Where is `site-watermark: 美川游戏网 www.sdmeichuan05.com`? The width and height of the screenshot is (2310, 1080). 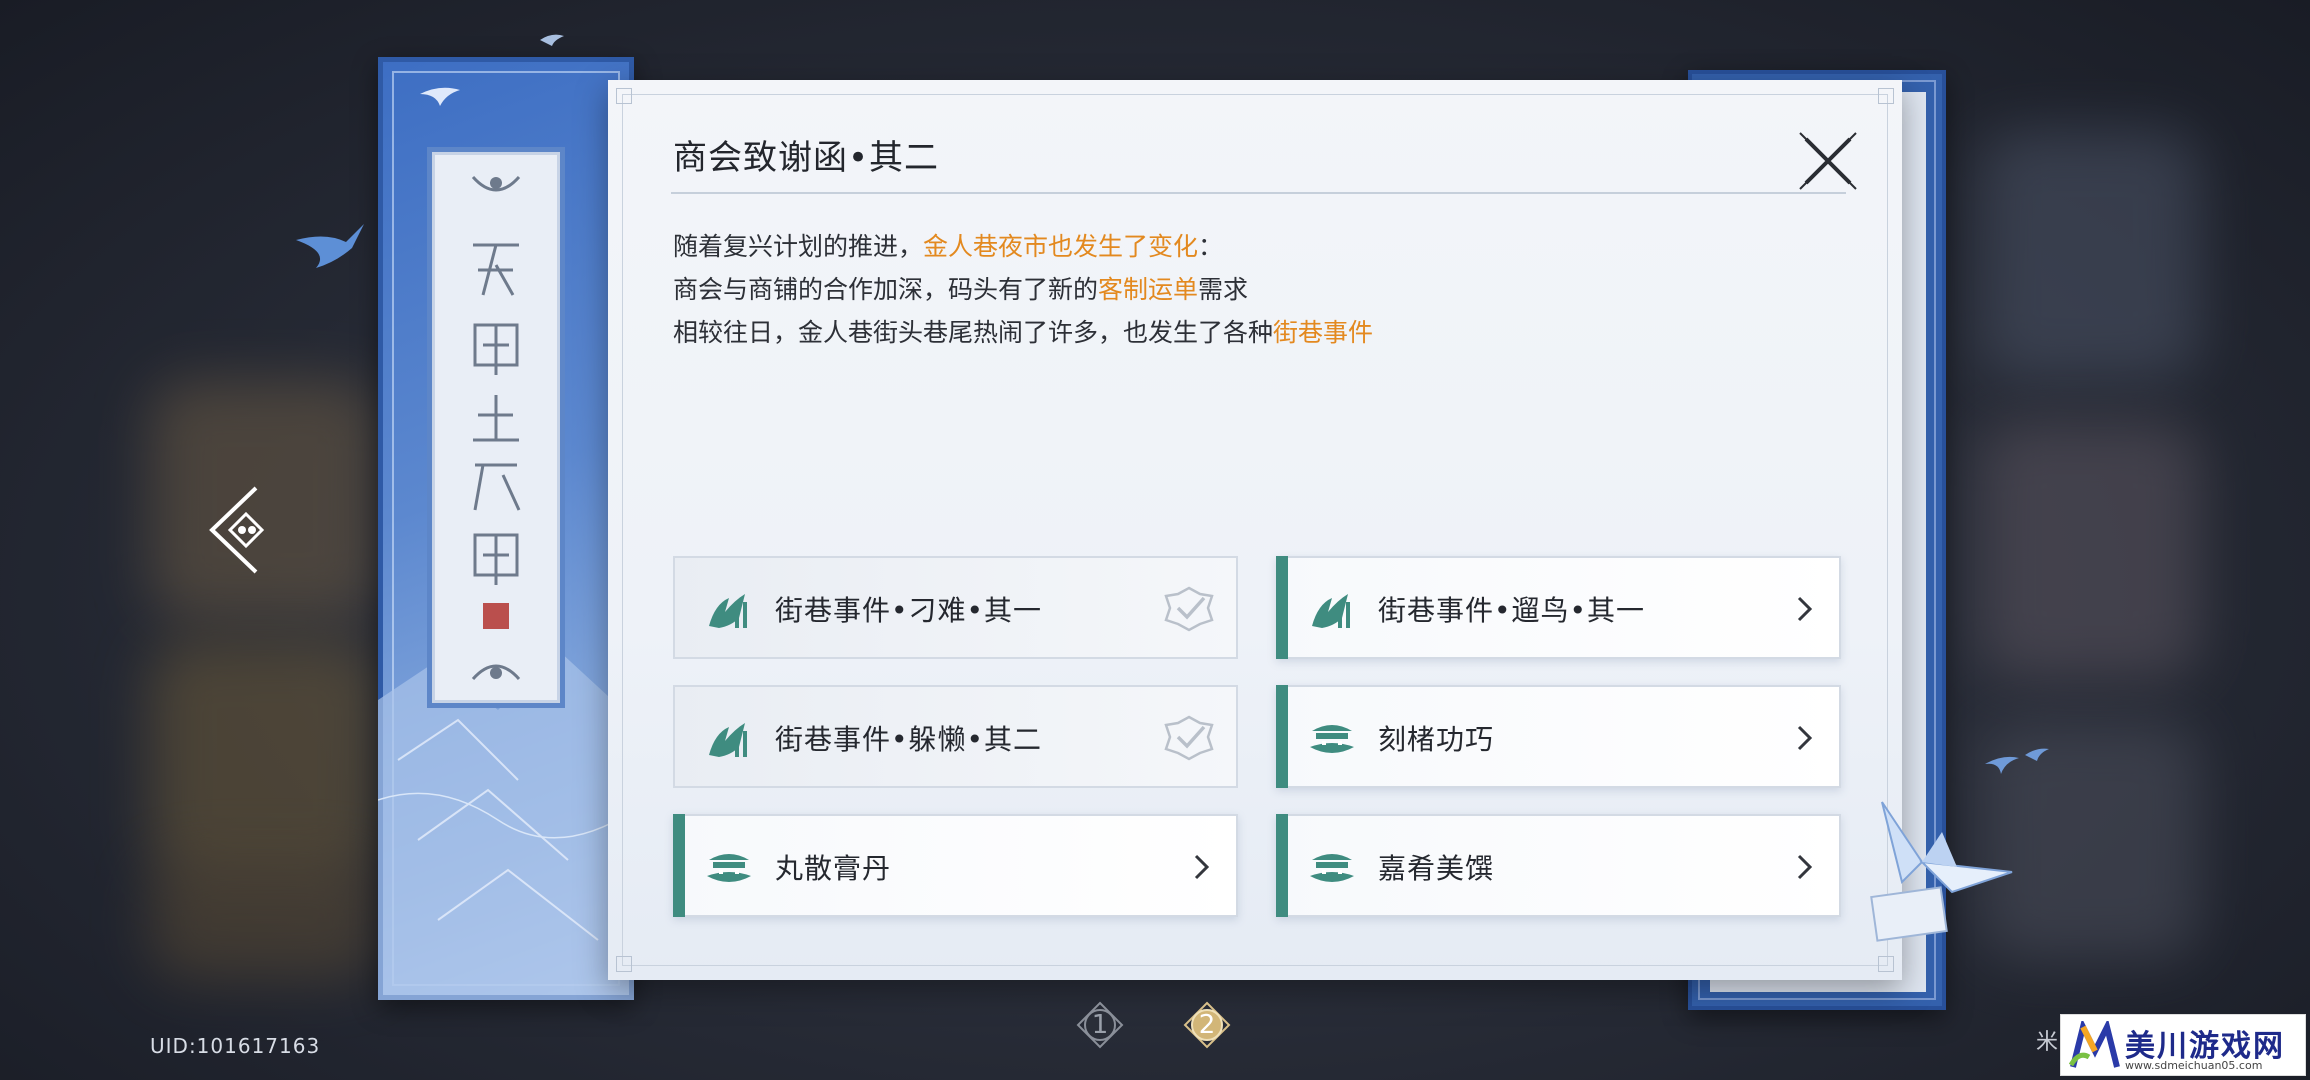 site-watermark: 美川游戏网 www.sdmeichuan05.com is located at coordinates (2183, 1045).